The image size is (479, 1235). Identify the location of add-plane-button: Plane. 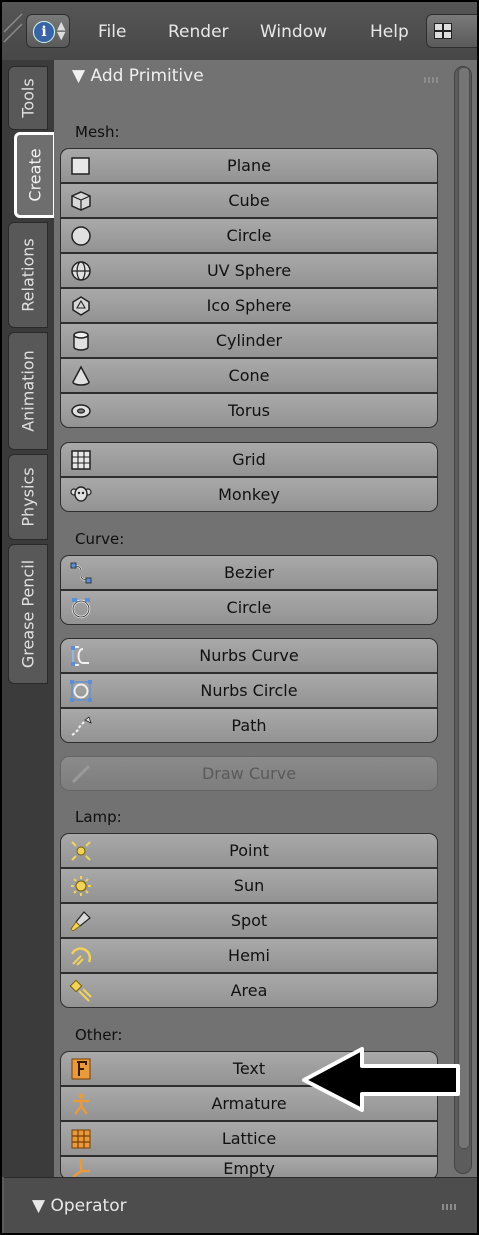
(249, 165).